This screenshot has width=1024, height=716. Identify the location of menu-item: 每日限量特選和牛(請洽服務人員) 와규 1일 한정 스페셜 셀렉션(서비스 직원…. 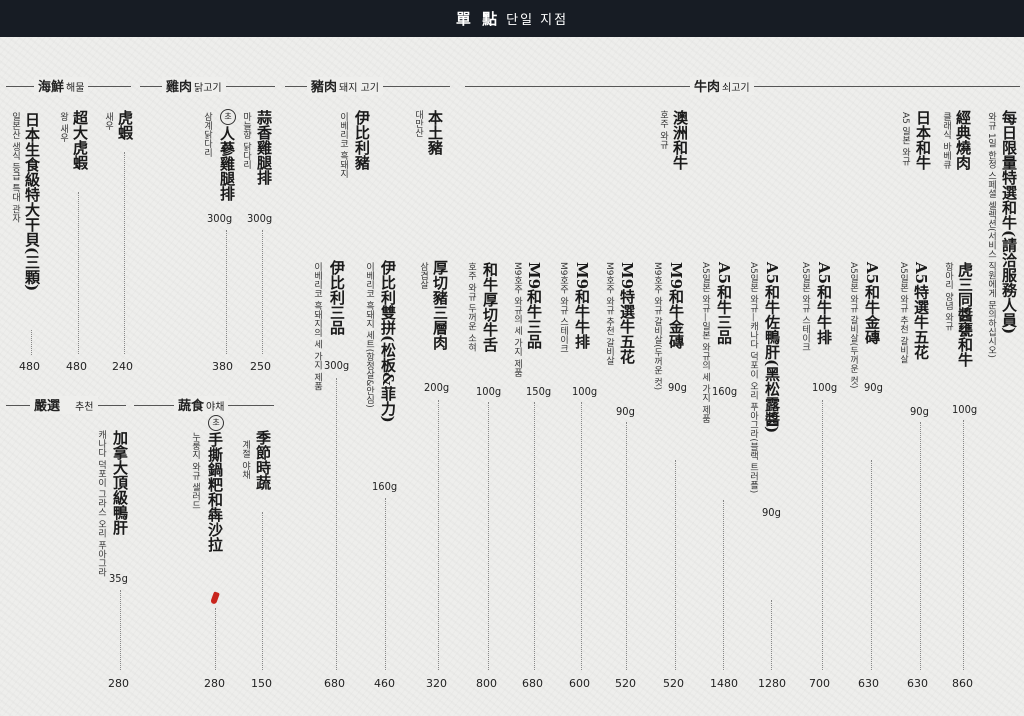
(1002, 358).